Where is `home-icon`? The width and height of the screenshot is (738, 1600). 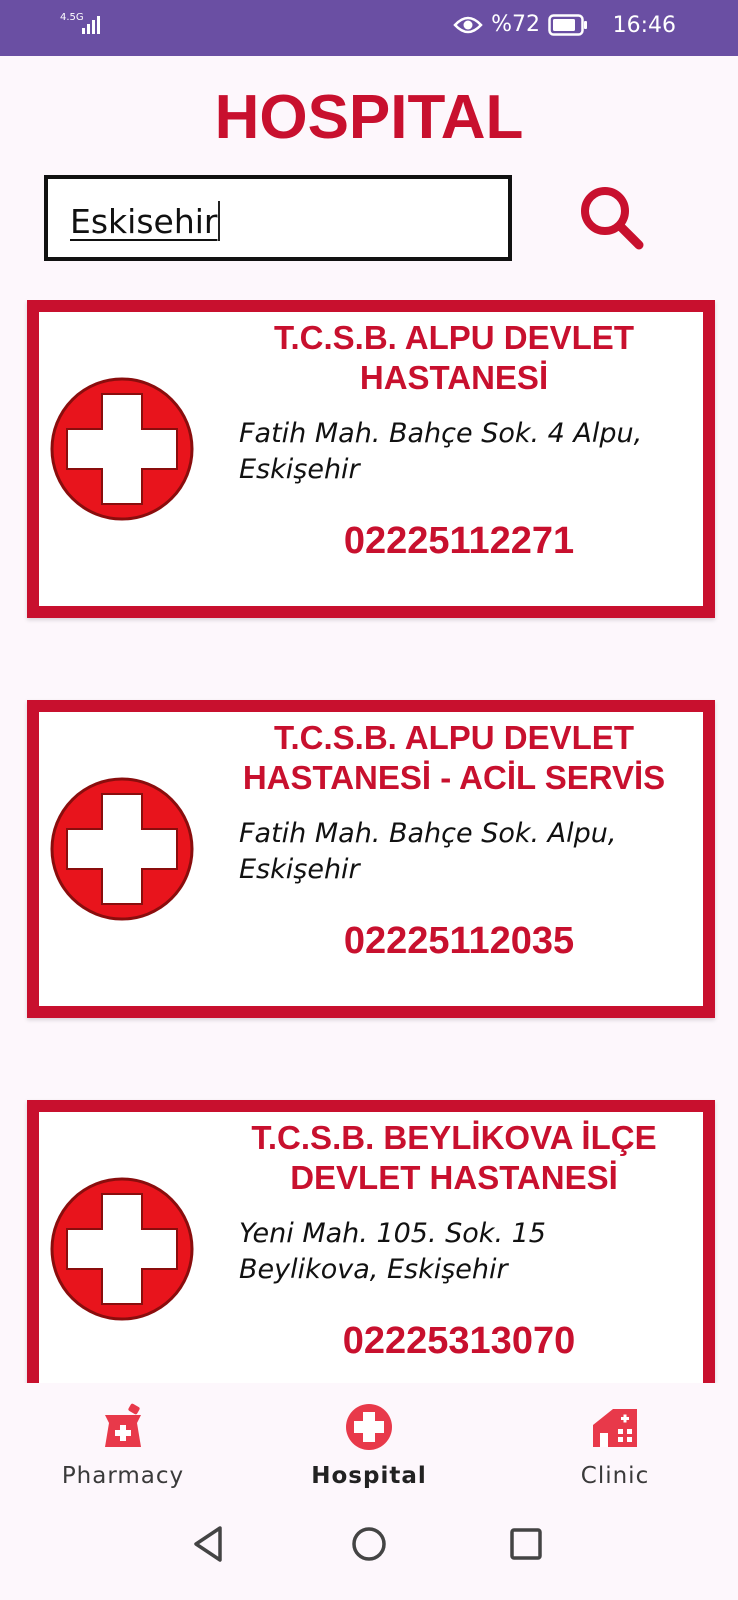 home-icon is located at coordinates (369, 1544).